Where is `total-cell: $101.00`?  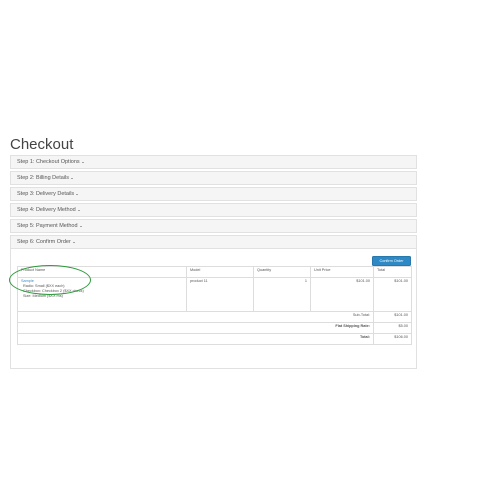
total-cell: $101.00 is located at coordinates (392, 294).